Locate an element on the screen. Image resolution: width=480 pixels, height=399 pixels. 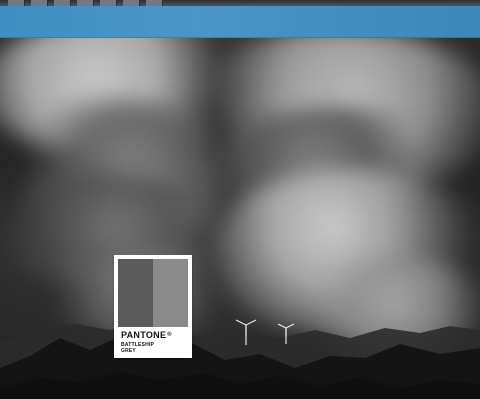
pantone-brand-text: PANTONE is located at coordinates (144, 335).